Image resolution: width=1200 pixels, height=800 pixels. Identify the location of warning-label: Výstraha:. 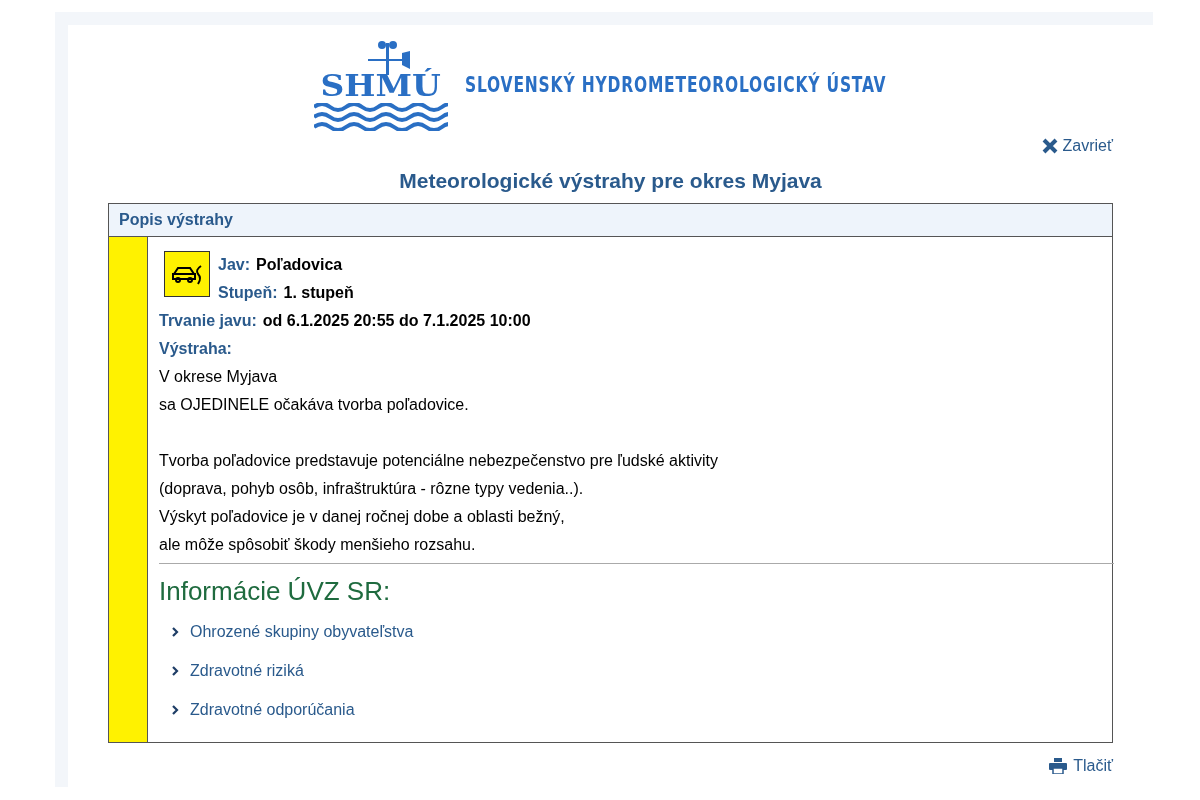
(196, 349).